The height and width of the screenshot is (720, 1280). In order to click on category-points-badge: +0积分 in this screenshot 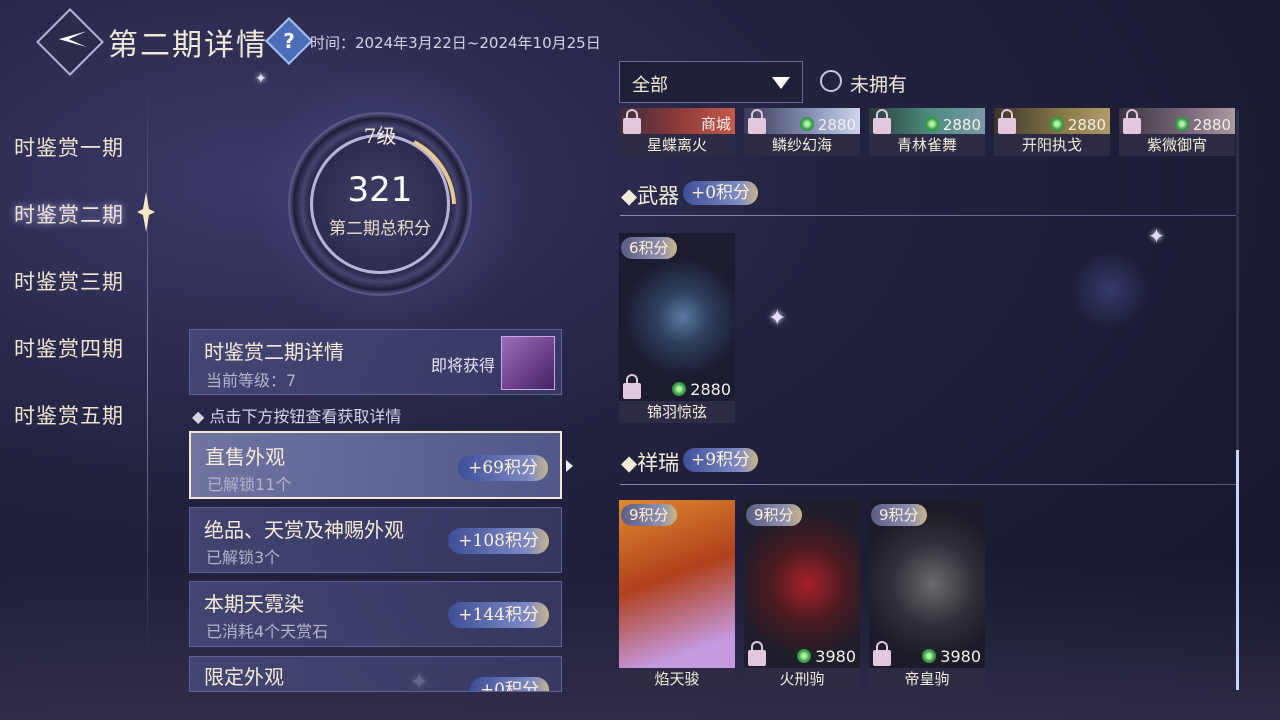, I will do `click(509, 684)`.